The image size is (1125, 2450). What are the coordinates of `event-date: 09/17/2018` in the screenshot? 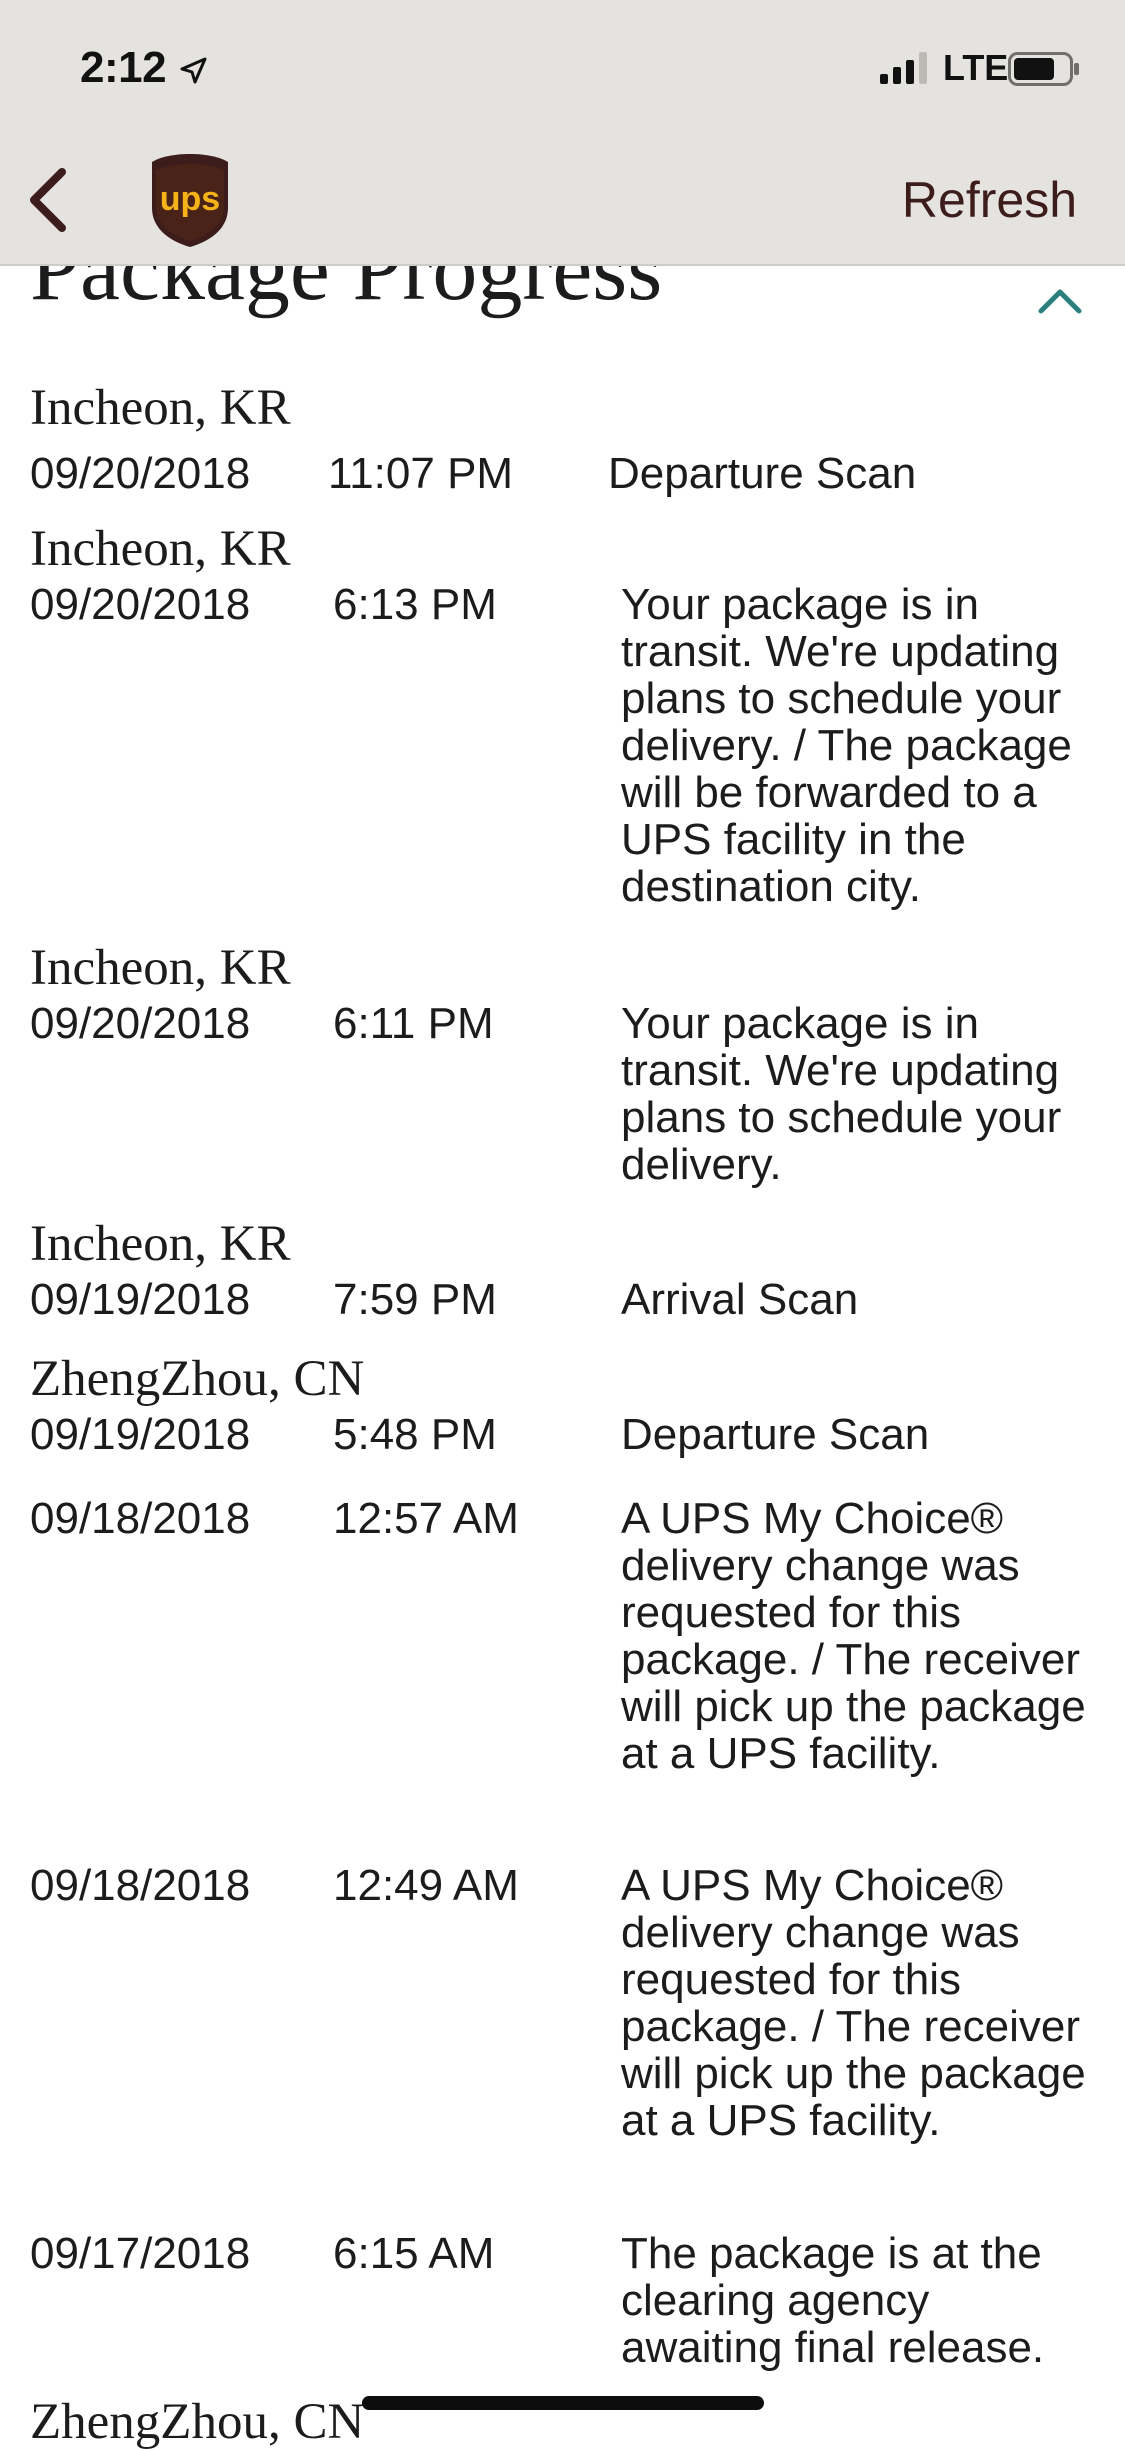 It's located at (140, 2253).